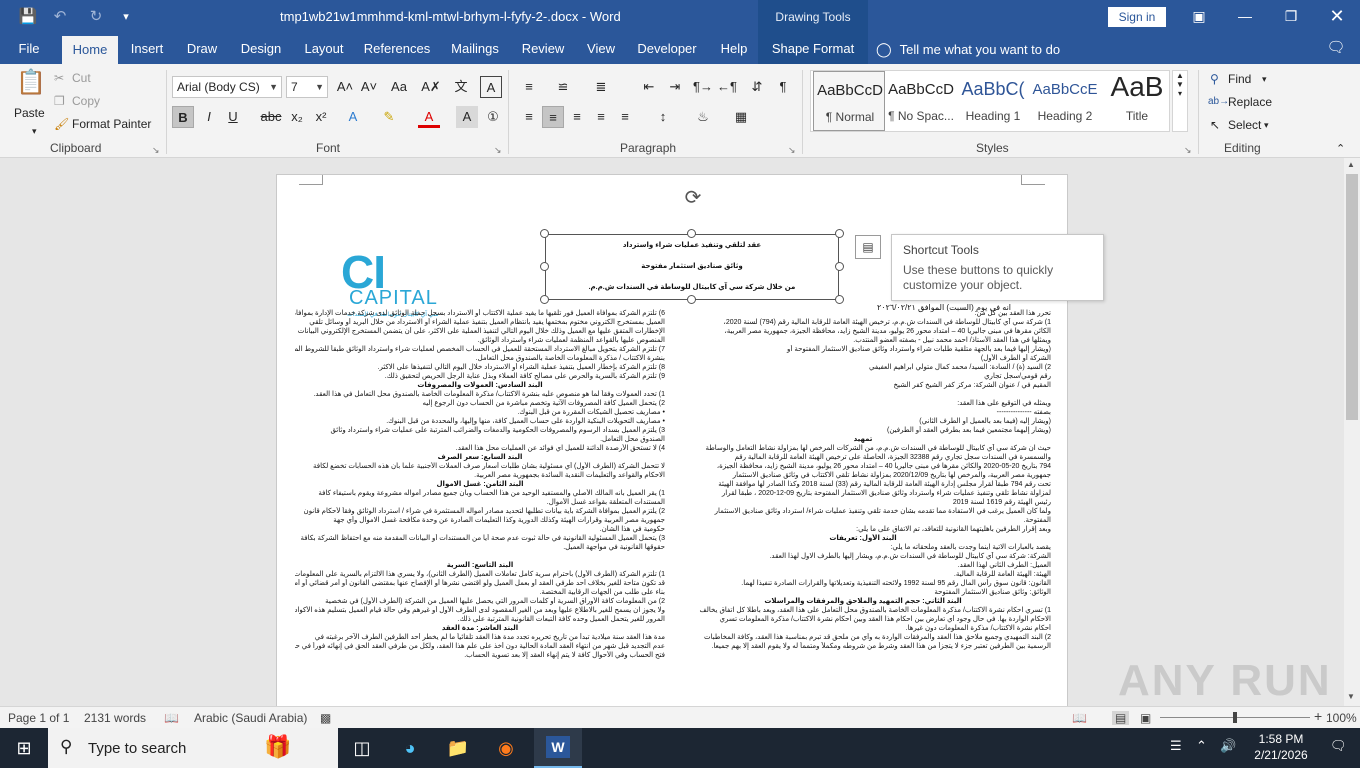  What do you see at coordinates (868, 247) in the screenshot?
I see `layout-options-icon: ▤` at bounding box center [868, 247].